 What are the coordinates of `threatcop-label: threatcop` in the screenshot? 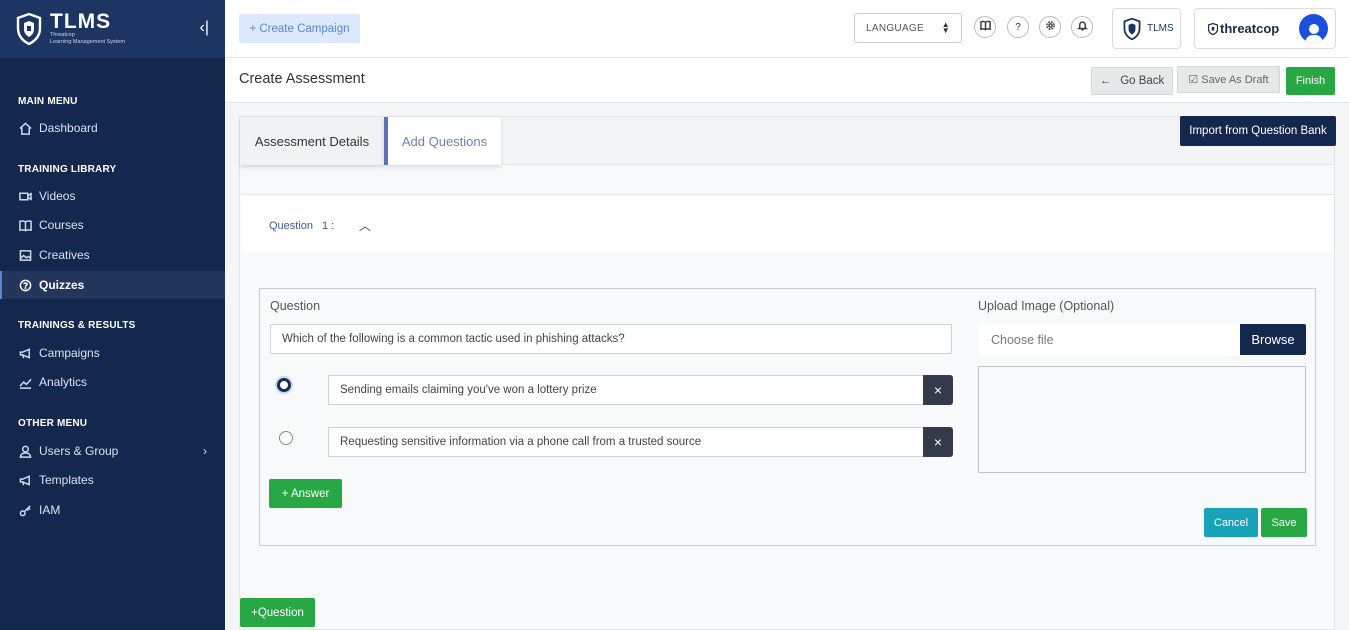 It's located at (1250, 28).